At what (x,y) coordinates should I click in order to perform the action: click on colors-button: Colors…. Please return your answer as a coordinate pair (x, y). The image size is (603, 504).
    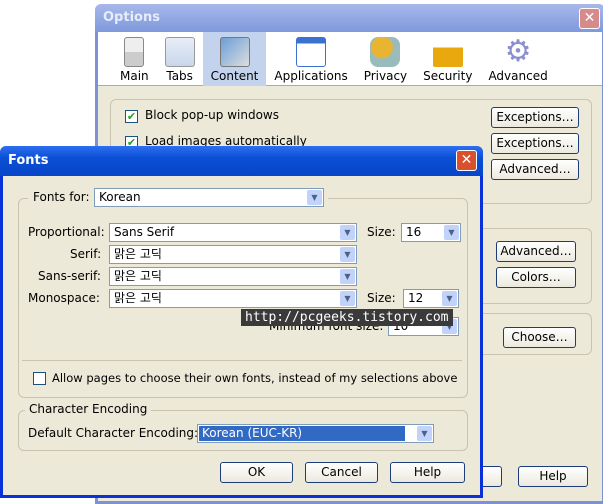
    Looking at the image, I should click on (536, 277).